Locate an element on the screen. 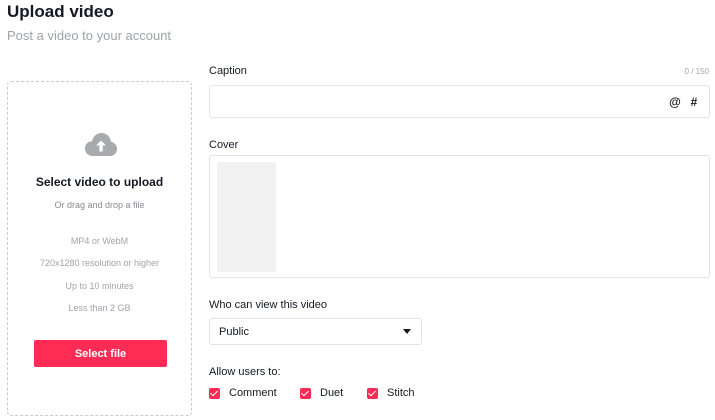  drag-drop-hint: Or drag and drop a file is located at coordinates (99, 205).